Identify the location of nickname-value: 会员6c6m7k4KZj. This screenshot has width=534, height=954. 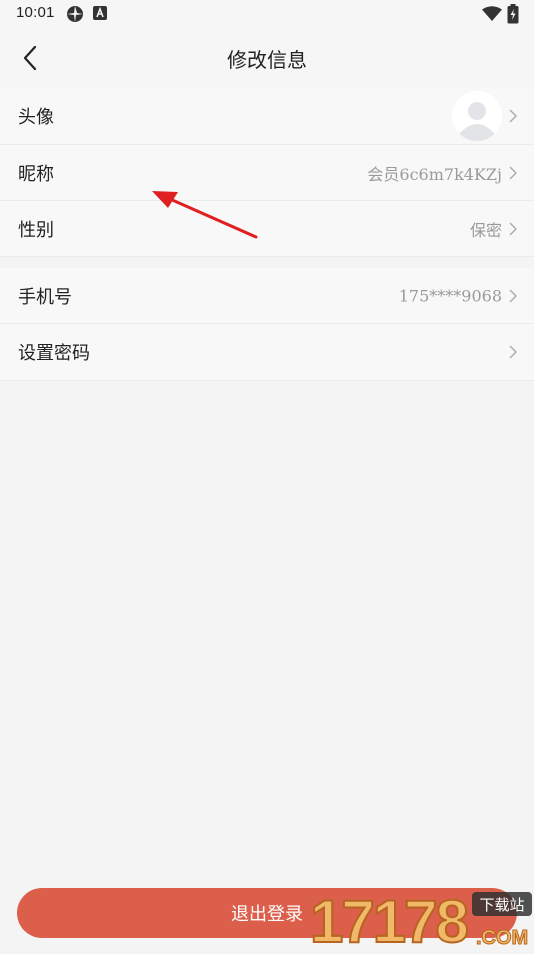
(434, 174).